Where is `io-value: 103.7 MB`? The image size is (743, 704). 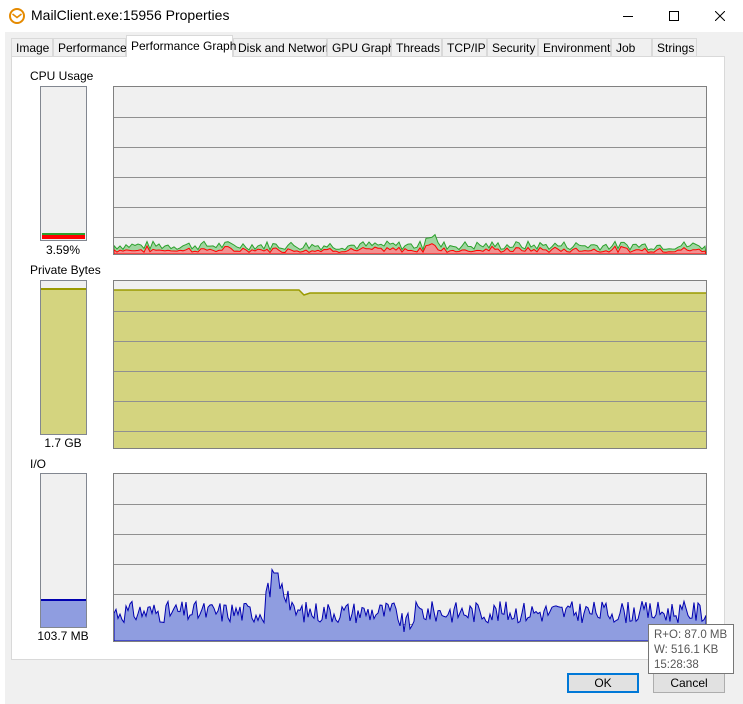 io-value: 103.7 MB is located at coordinates (63, 636).